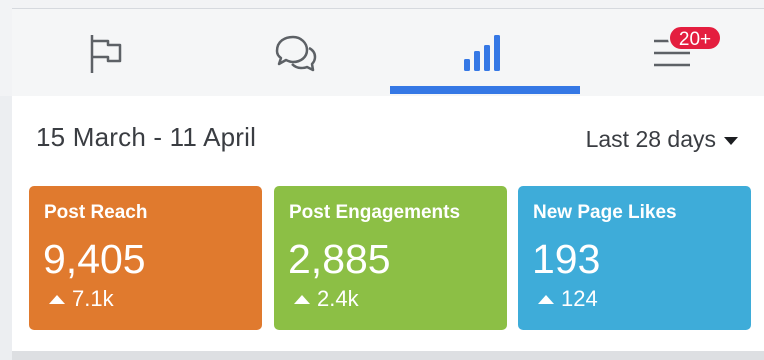 This screenshot has height=360, width=764. Describe the element at coordinates (672, 53) in the screenshot. I see `tab-menu` at that location.